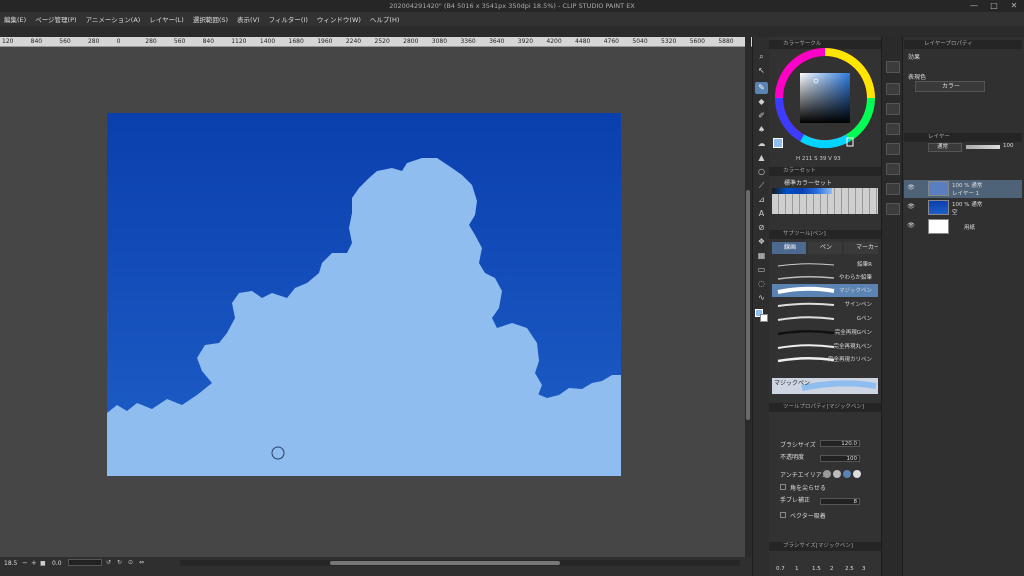  I want to click on zoom-tool-icon: ⌕, so click(761, 57).